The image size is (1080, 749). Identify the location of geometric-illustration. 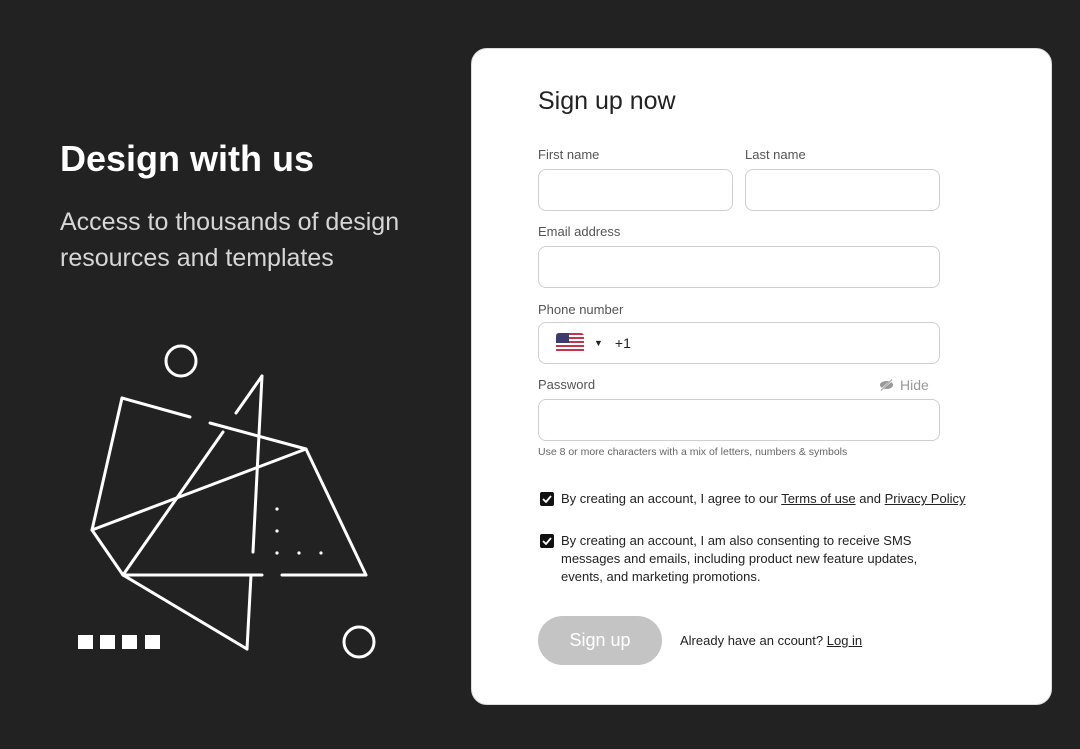
(227, 501).